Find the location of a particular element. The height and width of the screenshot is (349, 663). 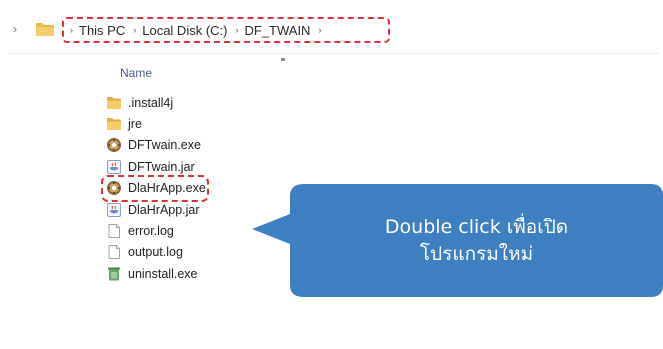

sort-indicator-icon is located at coordinates (283, 59).